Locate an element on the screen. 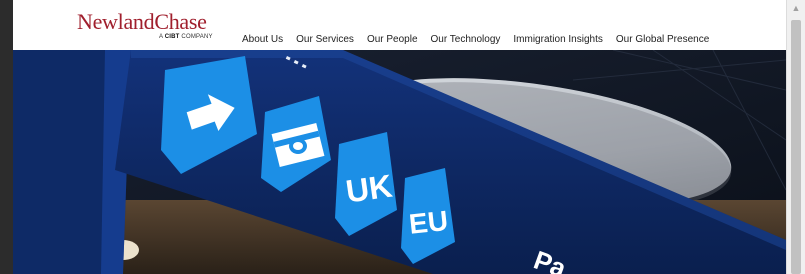 This screenshot has width=805, height=274. nav-immigration-insights: Immigration Insights is located at coordinates (557, 40).